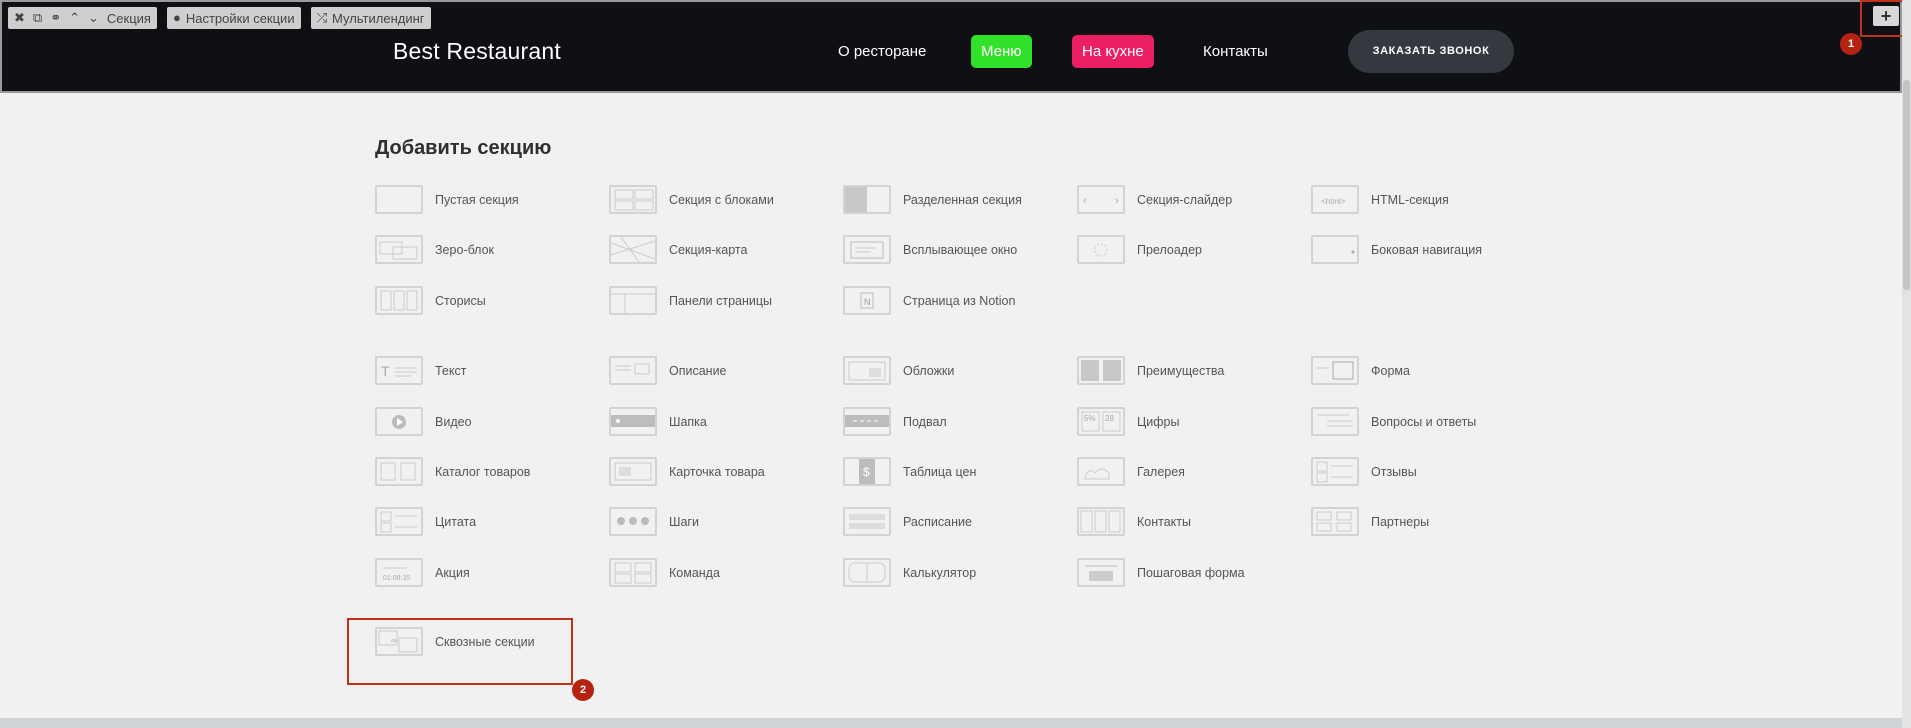 The image size is (1911, 728). What do you see at coordinates (1360, 370) in the screenshot?
I see `section-type-form: Форма` at bounding box center [1360, 370].